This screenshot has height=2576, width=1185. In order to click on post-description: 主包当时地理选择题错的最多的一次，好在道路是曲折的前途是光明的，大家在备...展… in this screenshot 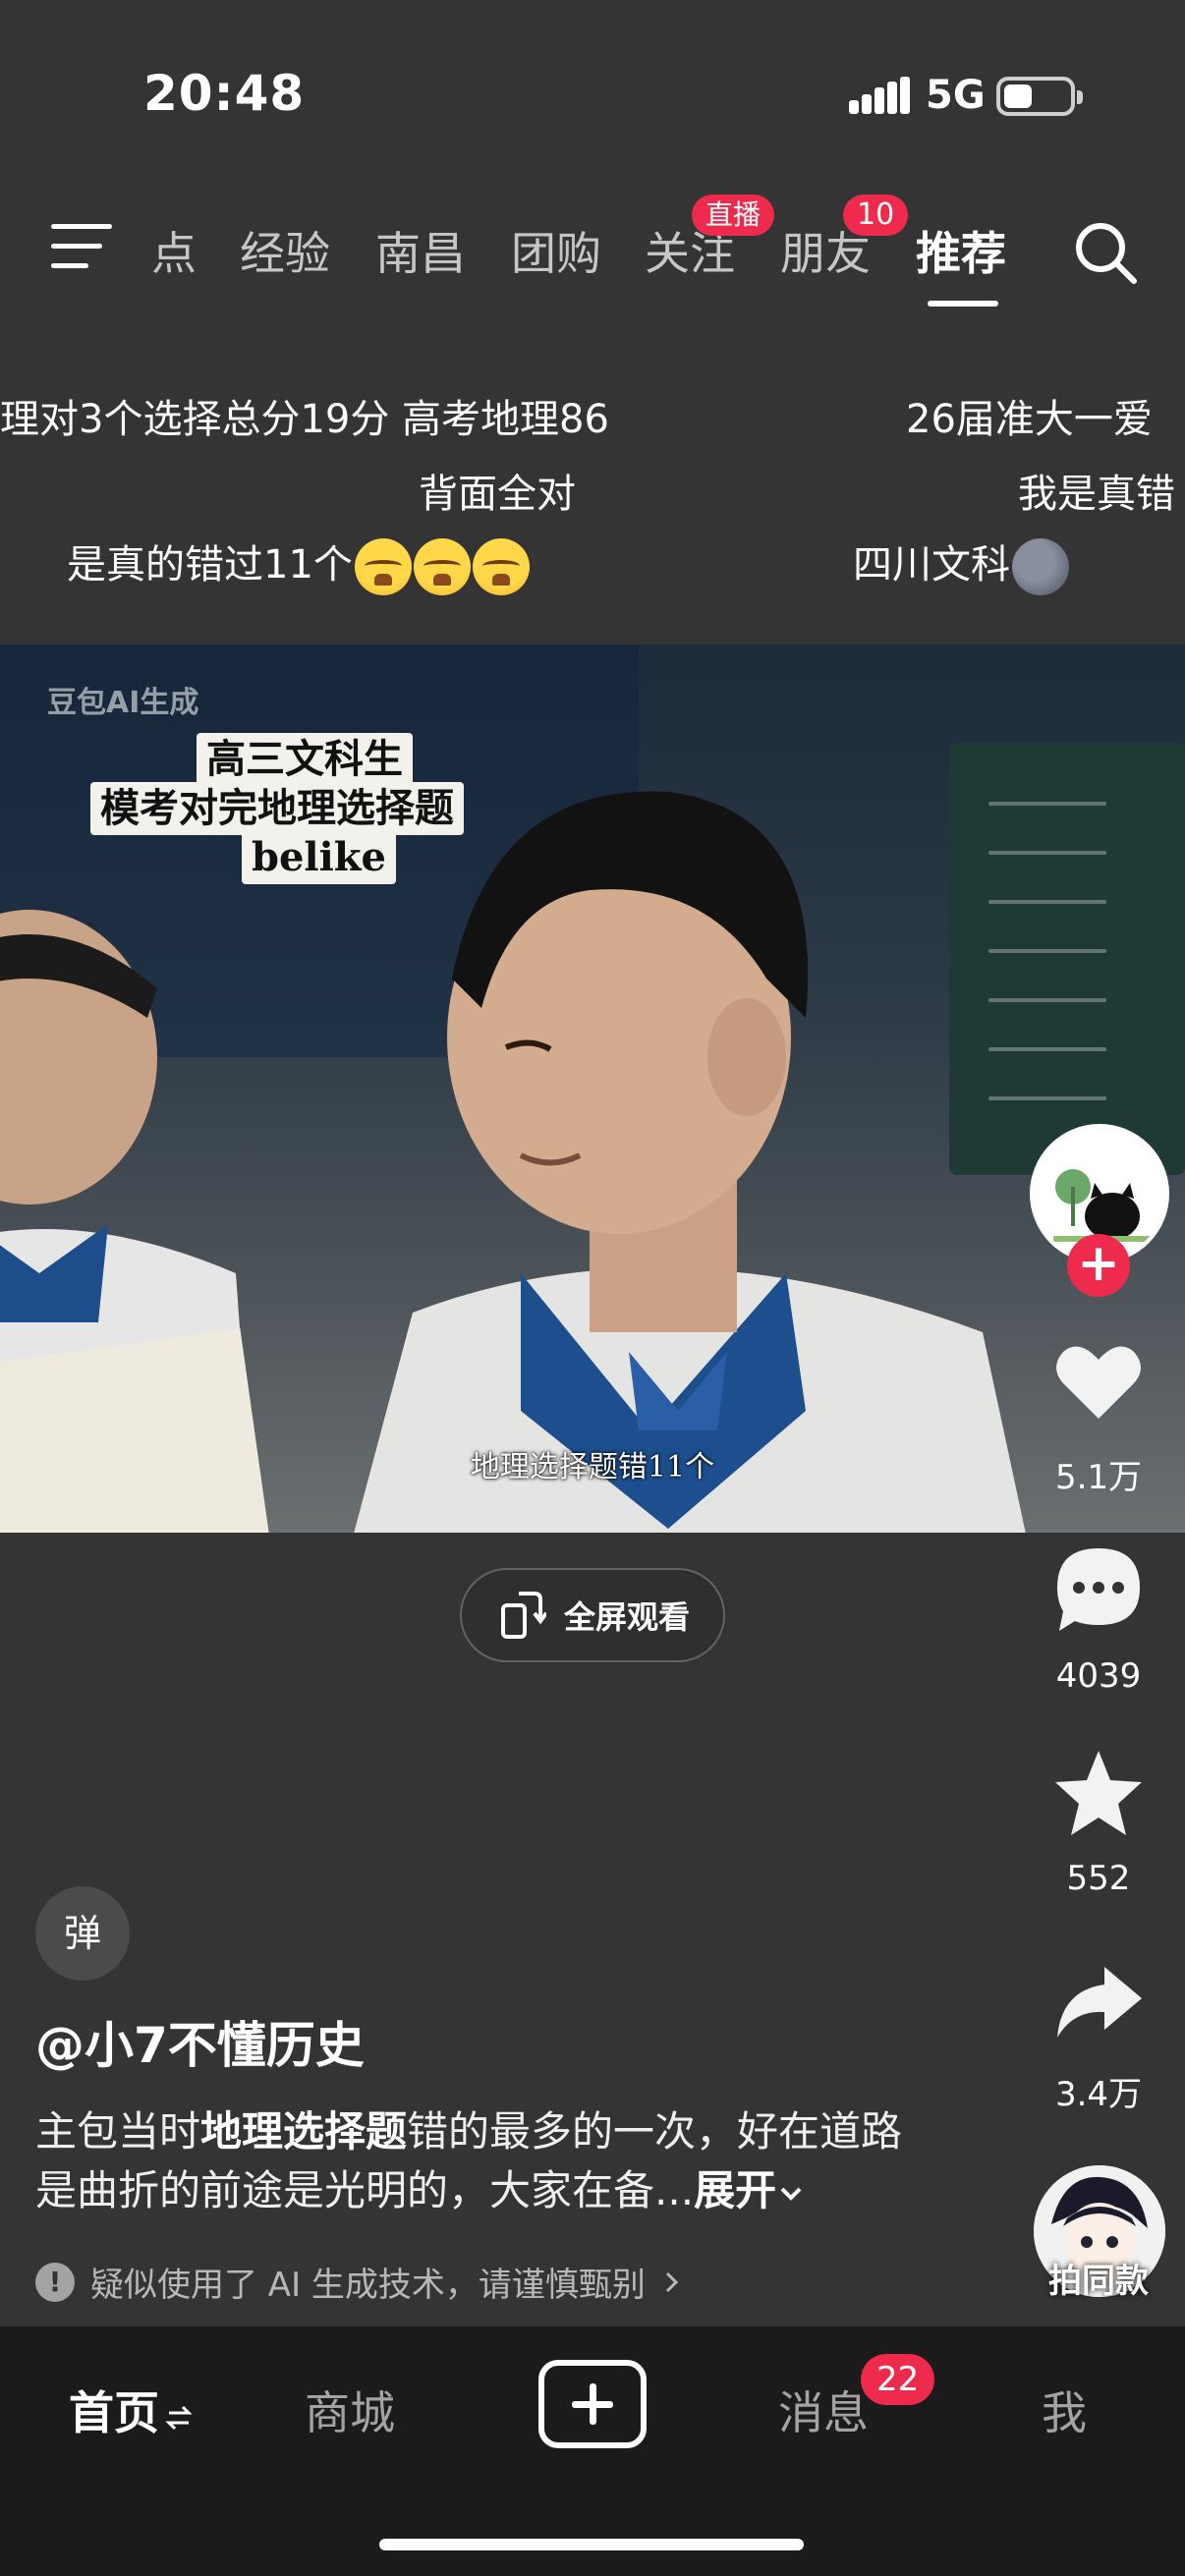, I will do `click(487, 2161)`.